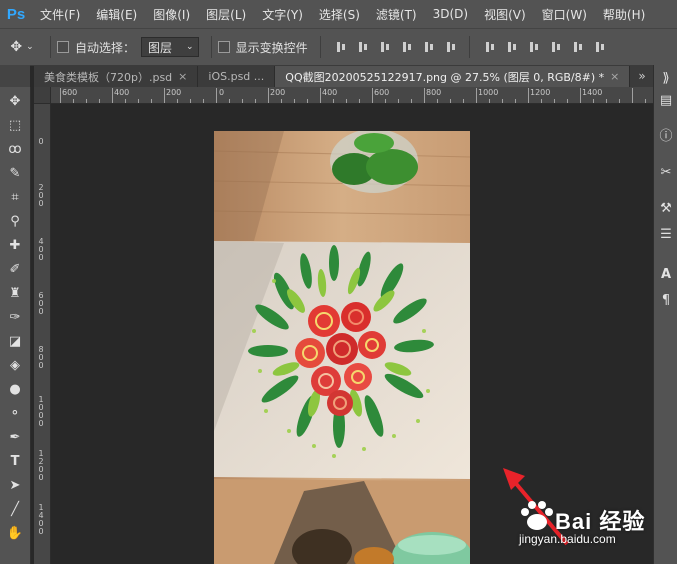 The height and width of the screenshot is (564, 677). I want to click on tabs-overflow-button: », so click(642, 76).